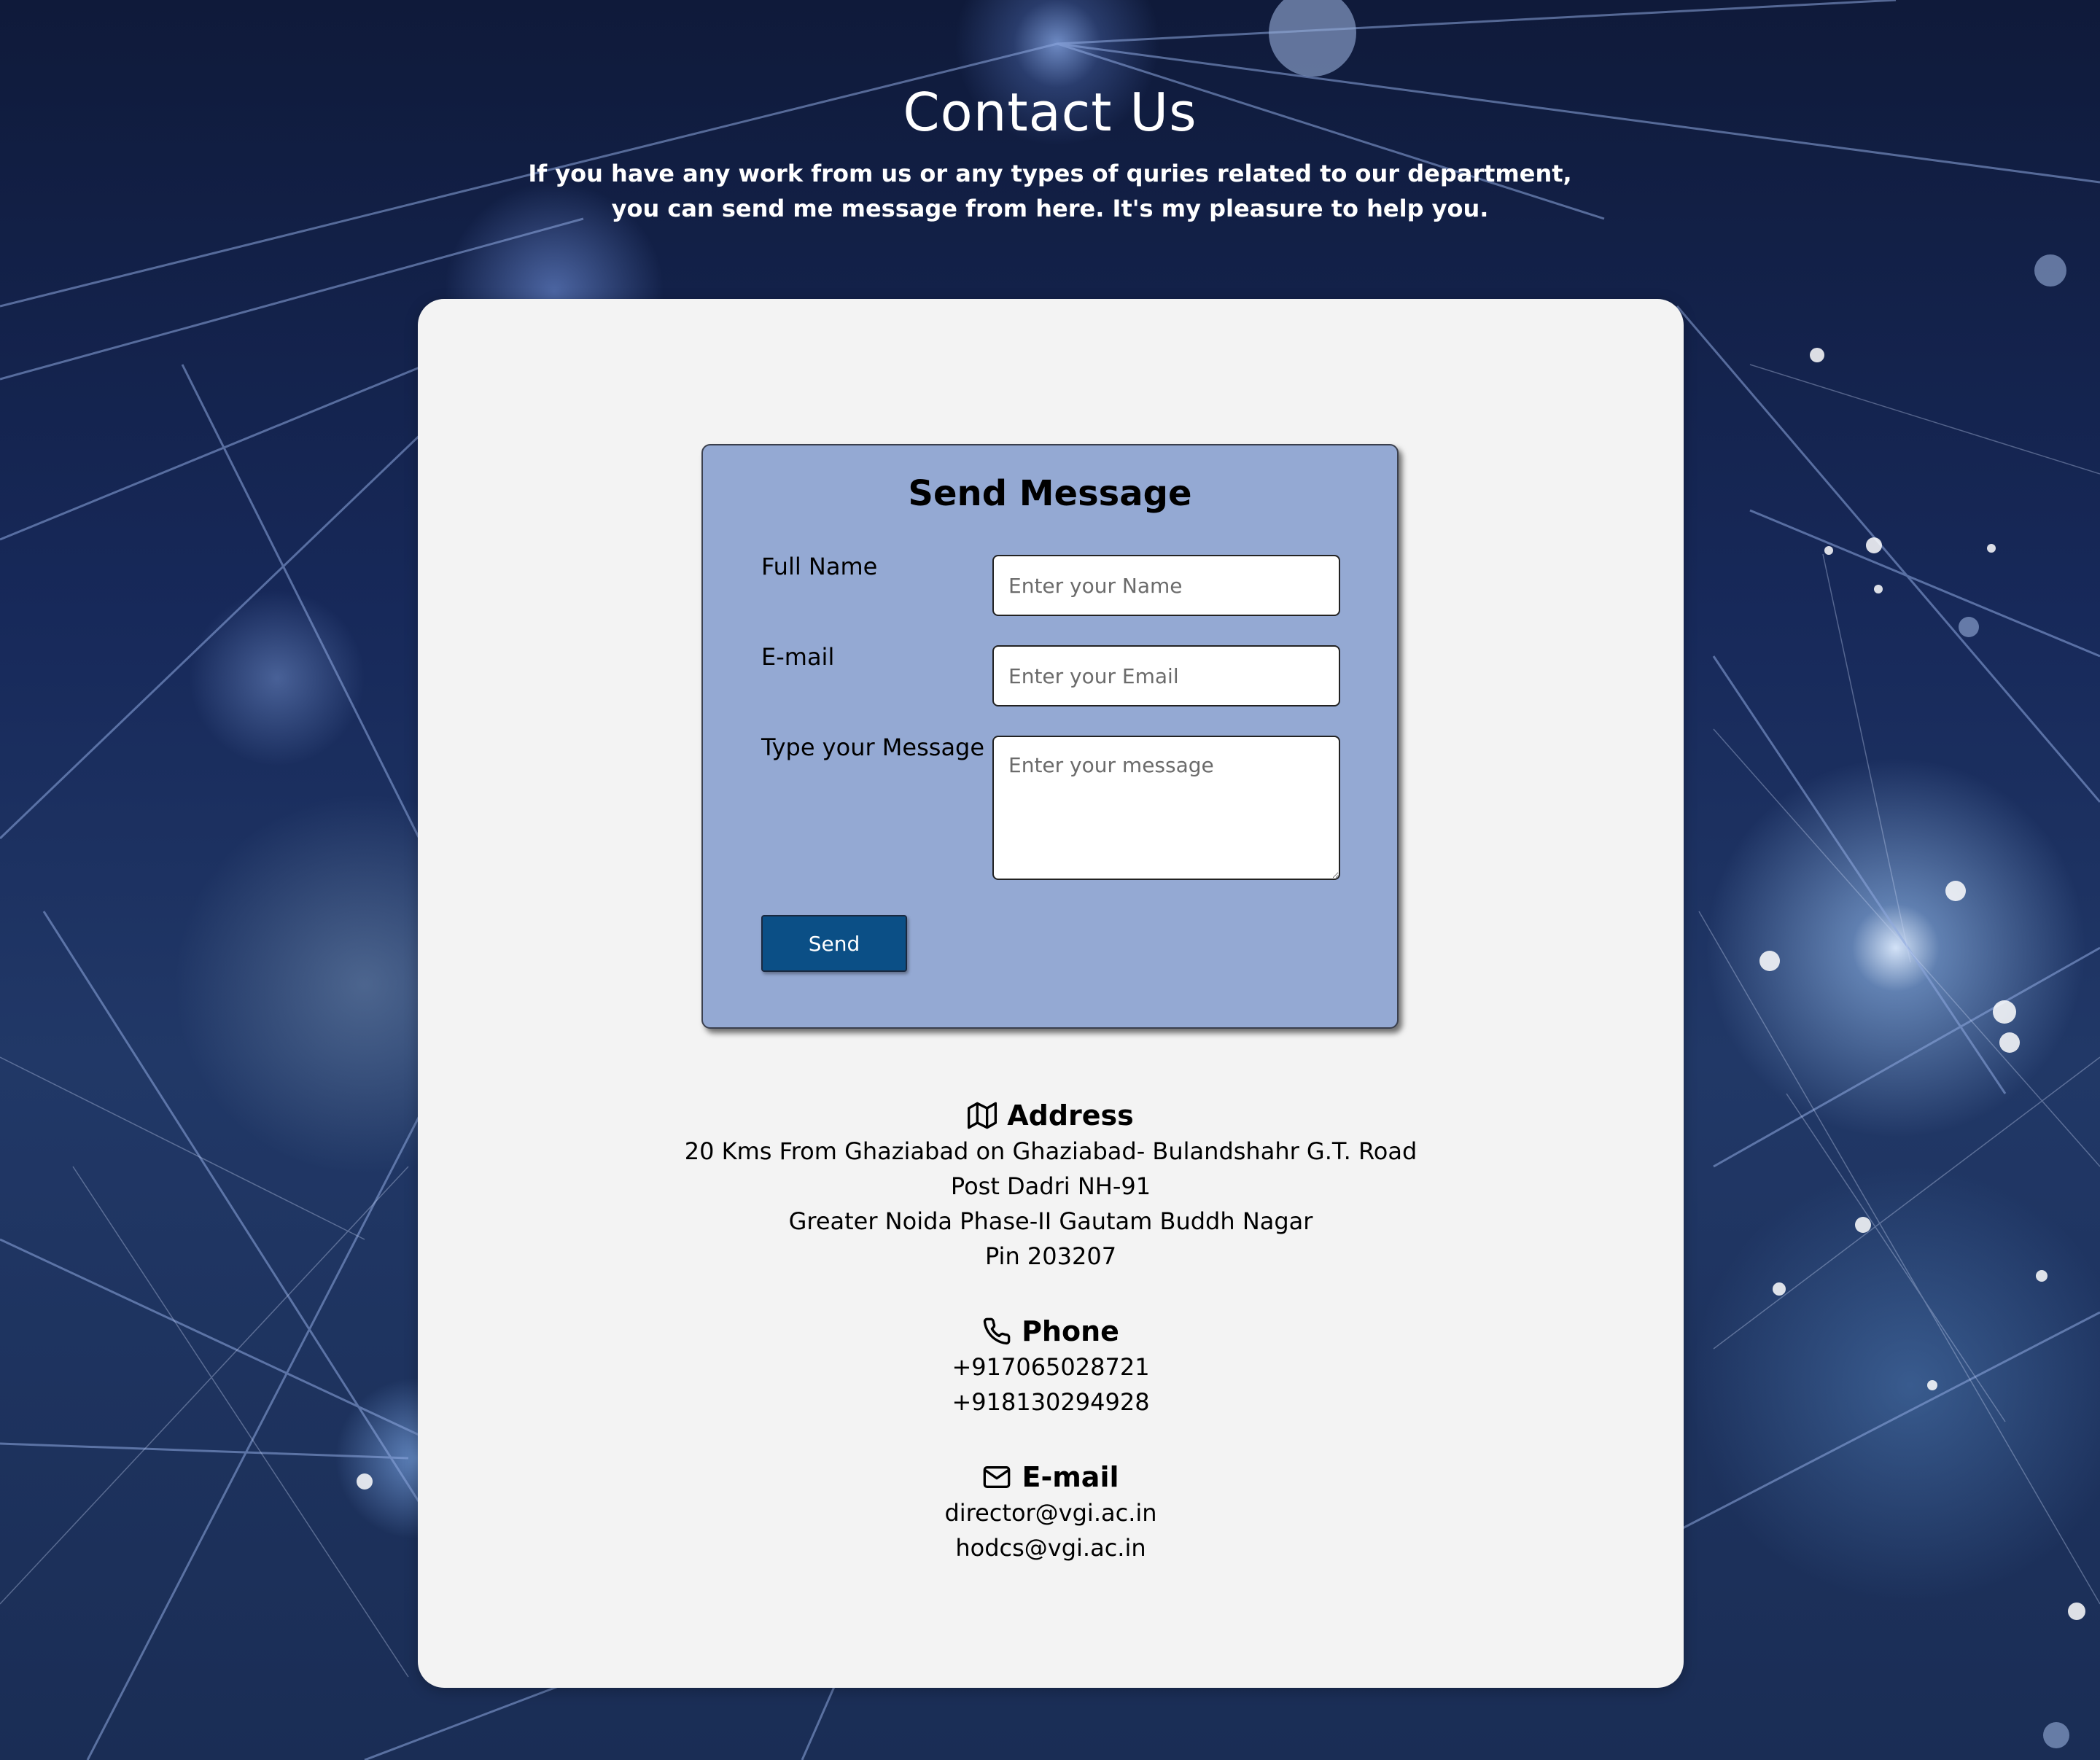 The width and height of the screenshot is (2100, 1760). Describe the element at coordinates (834, 943) in the screenshot. I see `send-button: Send` at that location.